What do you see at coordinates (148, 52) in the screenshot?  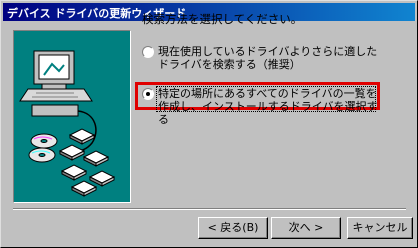 I see `radio-button` at bounding box center [148, 52].